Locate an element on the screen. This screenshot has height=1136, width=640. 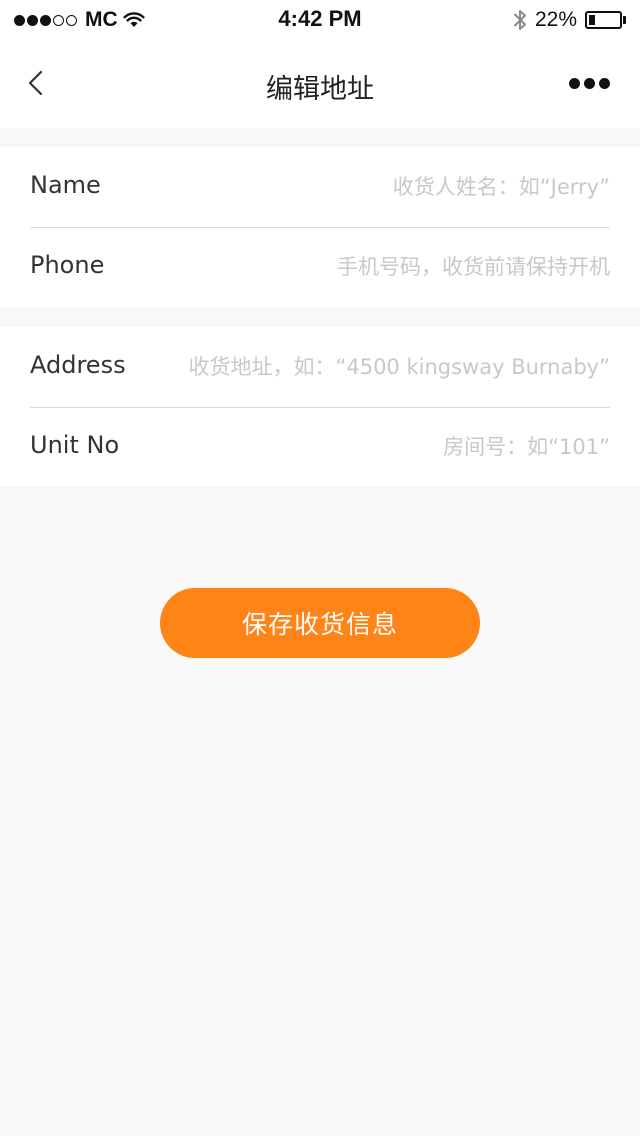
unit-input is located at coordinates (385, 447).